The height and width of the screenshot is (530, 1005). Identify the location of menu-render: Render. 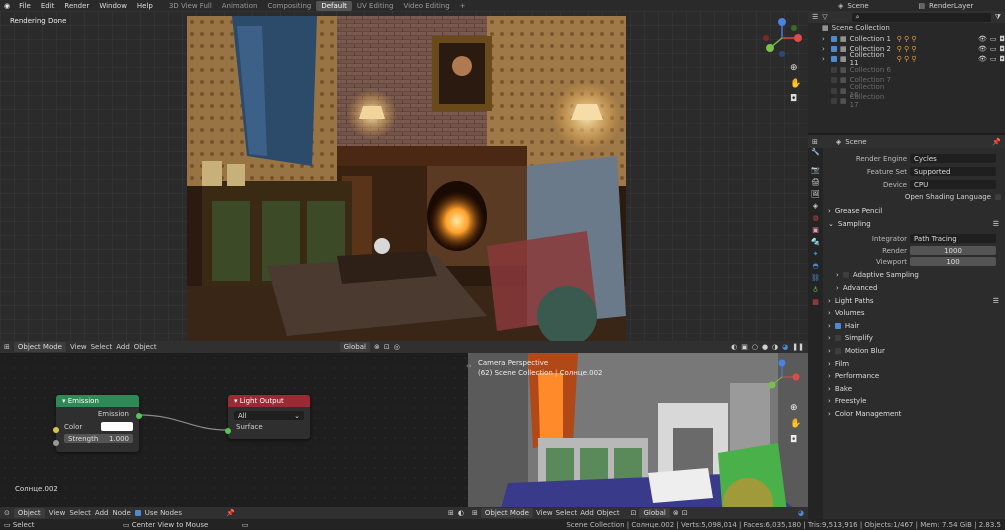
(76, 6).